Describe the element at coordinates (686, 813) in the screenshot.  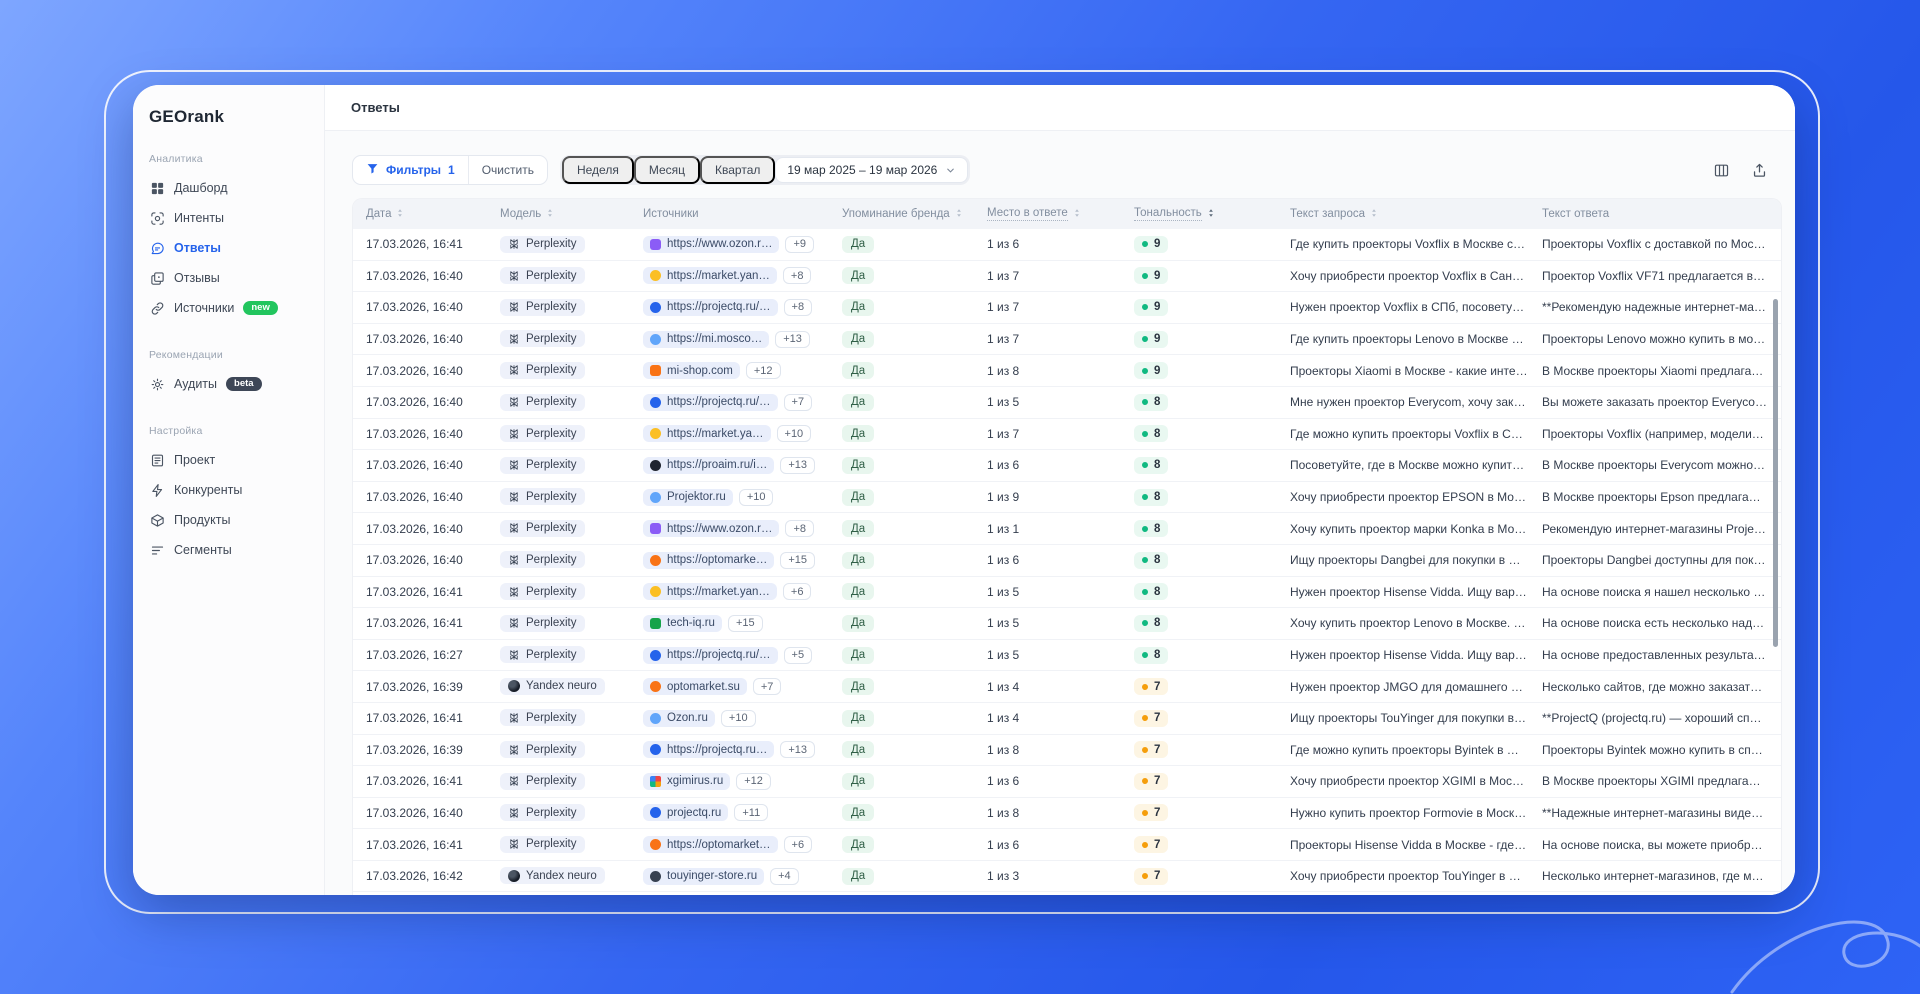
I see `source-chip: projectq.ru` at that location.